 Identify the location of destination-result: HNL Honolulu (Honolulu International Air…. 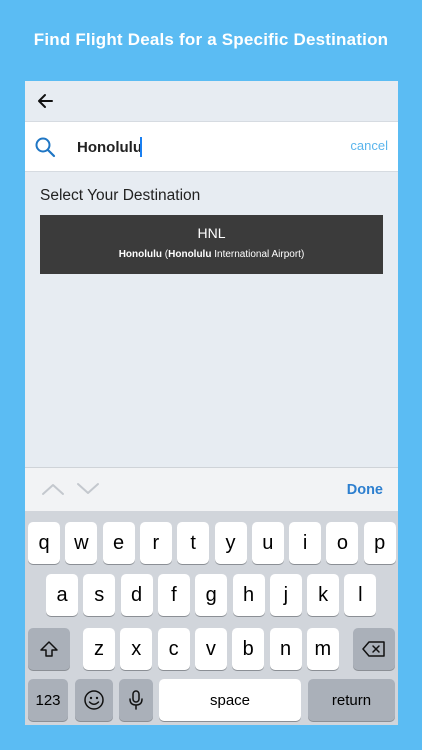
(211, 244).